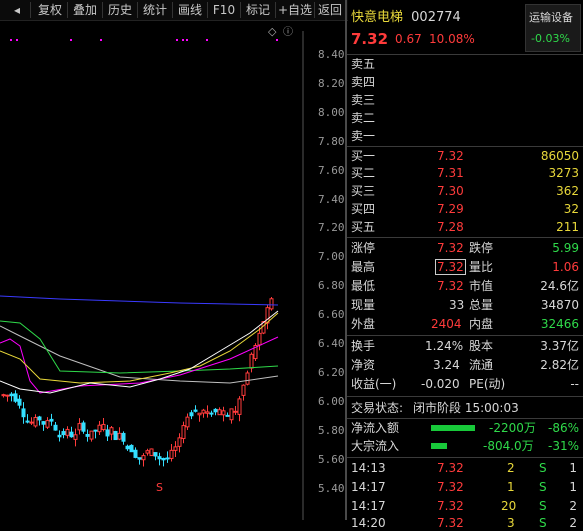  Describe the element at coordinates (559, 346) in the screenshot. I see `share-cap-value: 3.37亿` at that location.